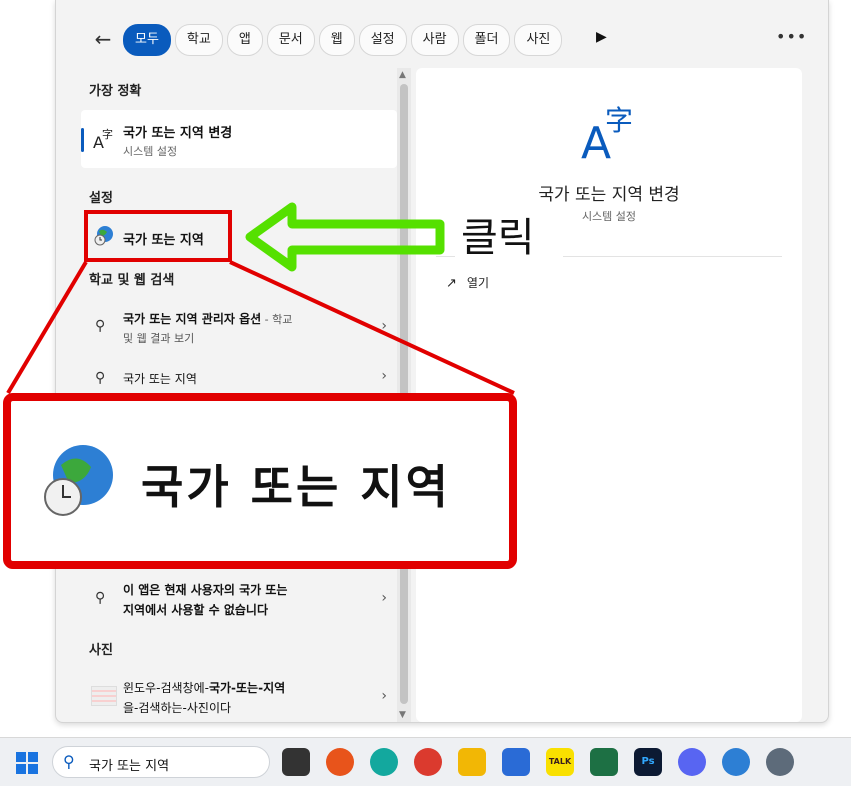 This screenshot has width=851, height=786. What do you see at coordinates (498, 238) in the screenshot?
I see `annotation-click-label: 클릭` at bounding box center [498, 238].